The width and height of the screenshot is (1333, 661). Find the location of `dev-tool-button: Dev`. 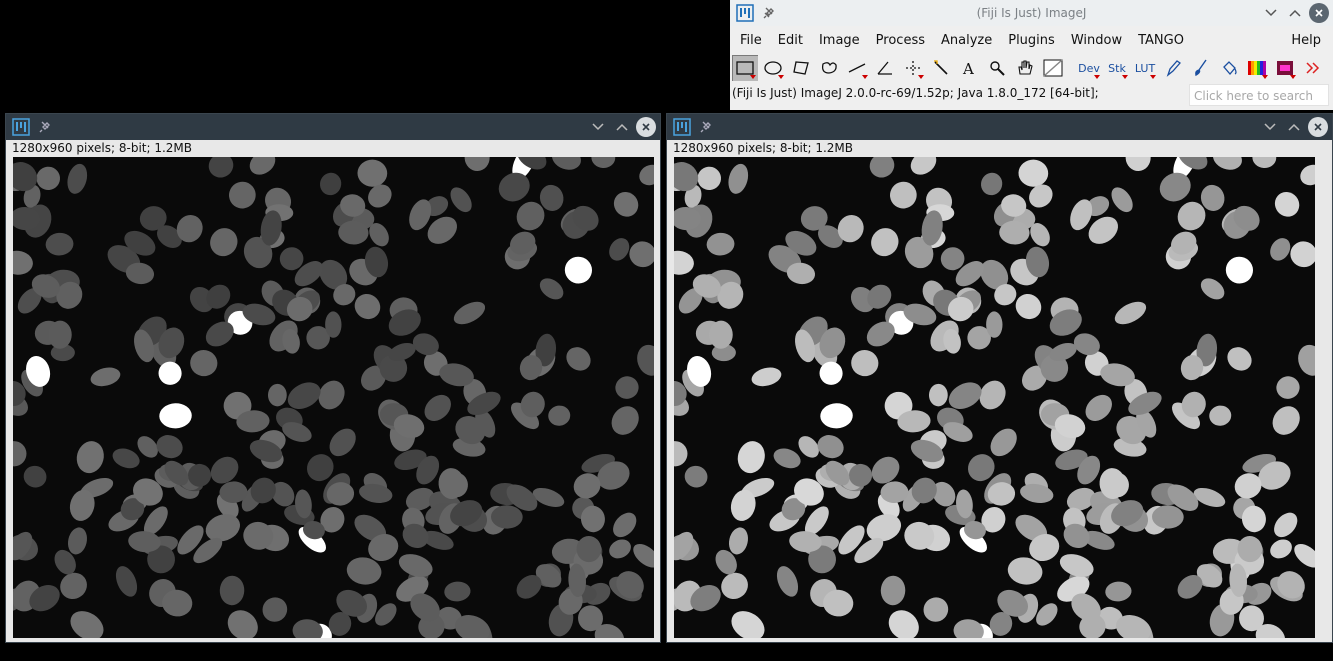

dev-tool-button: Dev is located at coordinates (1089, 68).